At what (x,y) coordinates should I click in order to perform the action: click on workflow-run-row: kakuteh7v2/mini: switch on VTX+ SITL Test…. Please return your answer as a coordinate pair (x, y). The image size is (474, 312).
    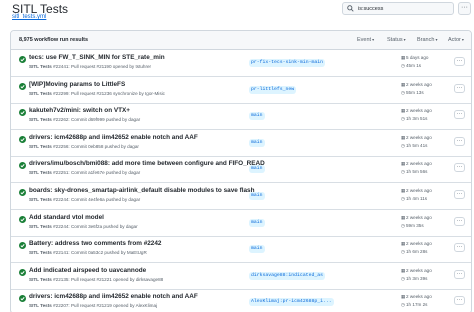
    Looking at the image, I should click on (241, 117).